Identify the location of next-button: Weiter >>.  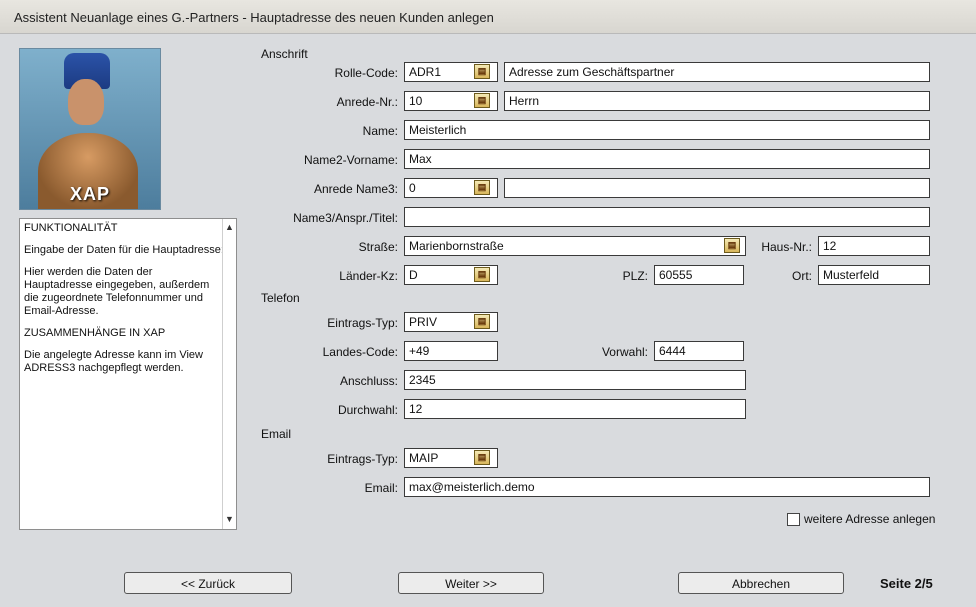
(471, 583).